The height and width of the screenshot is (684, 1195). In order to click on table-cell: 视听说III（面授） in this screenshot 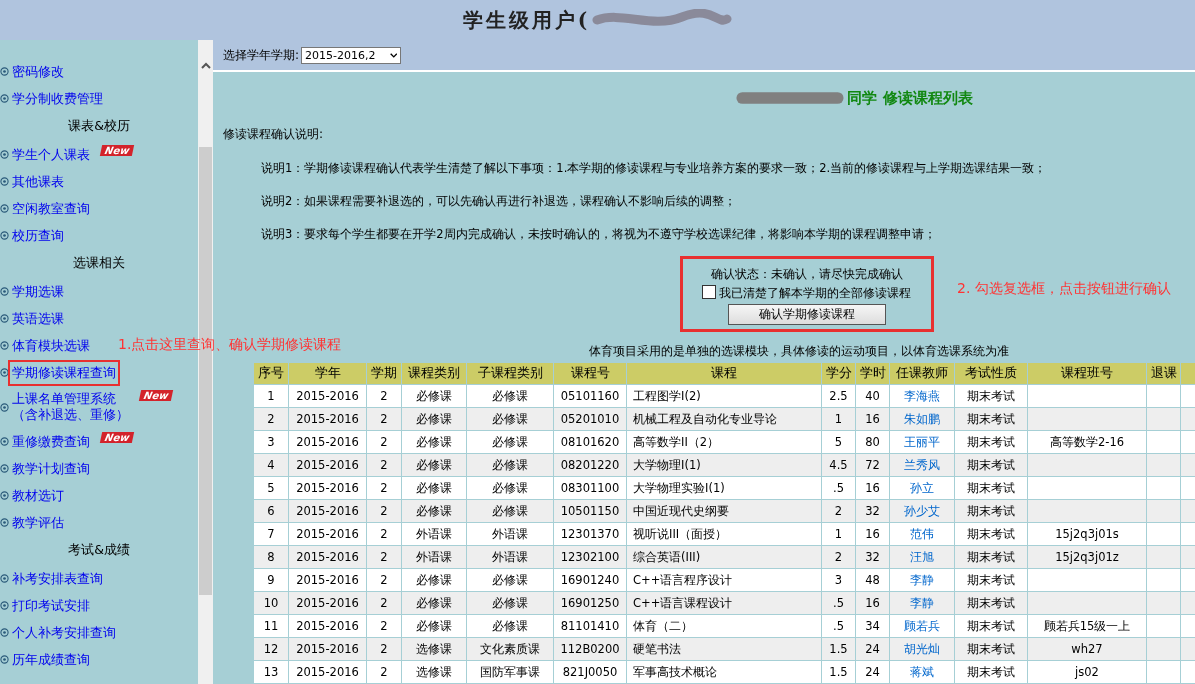, I will do `click(724, 534)`.